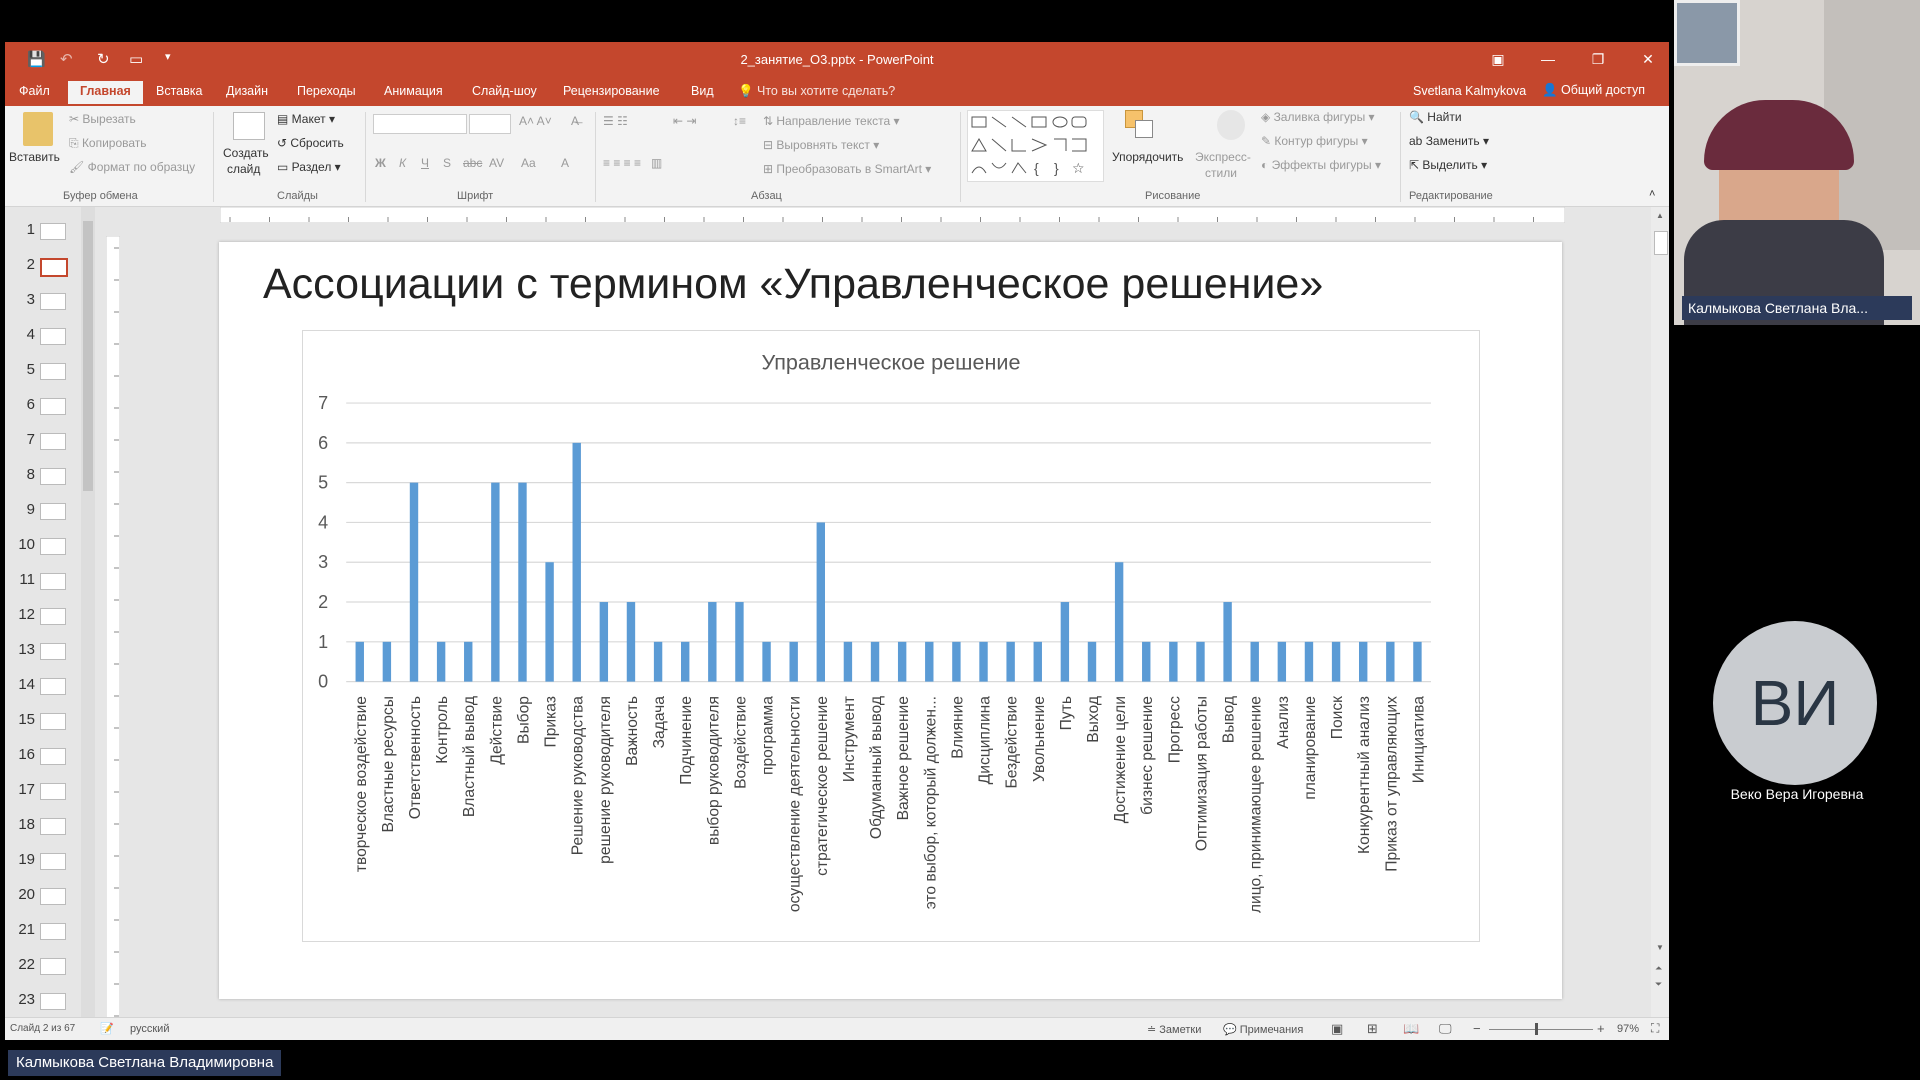 The image size is (1920, 1080). I want to click on ribbon-display-icon: ▣, so click(1498, 59).